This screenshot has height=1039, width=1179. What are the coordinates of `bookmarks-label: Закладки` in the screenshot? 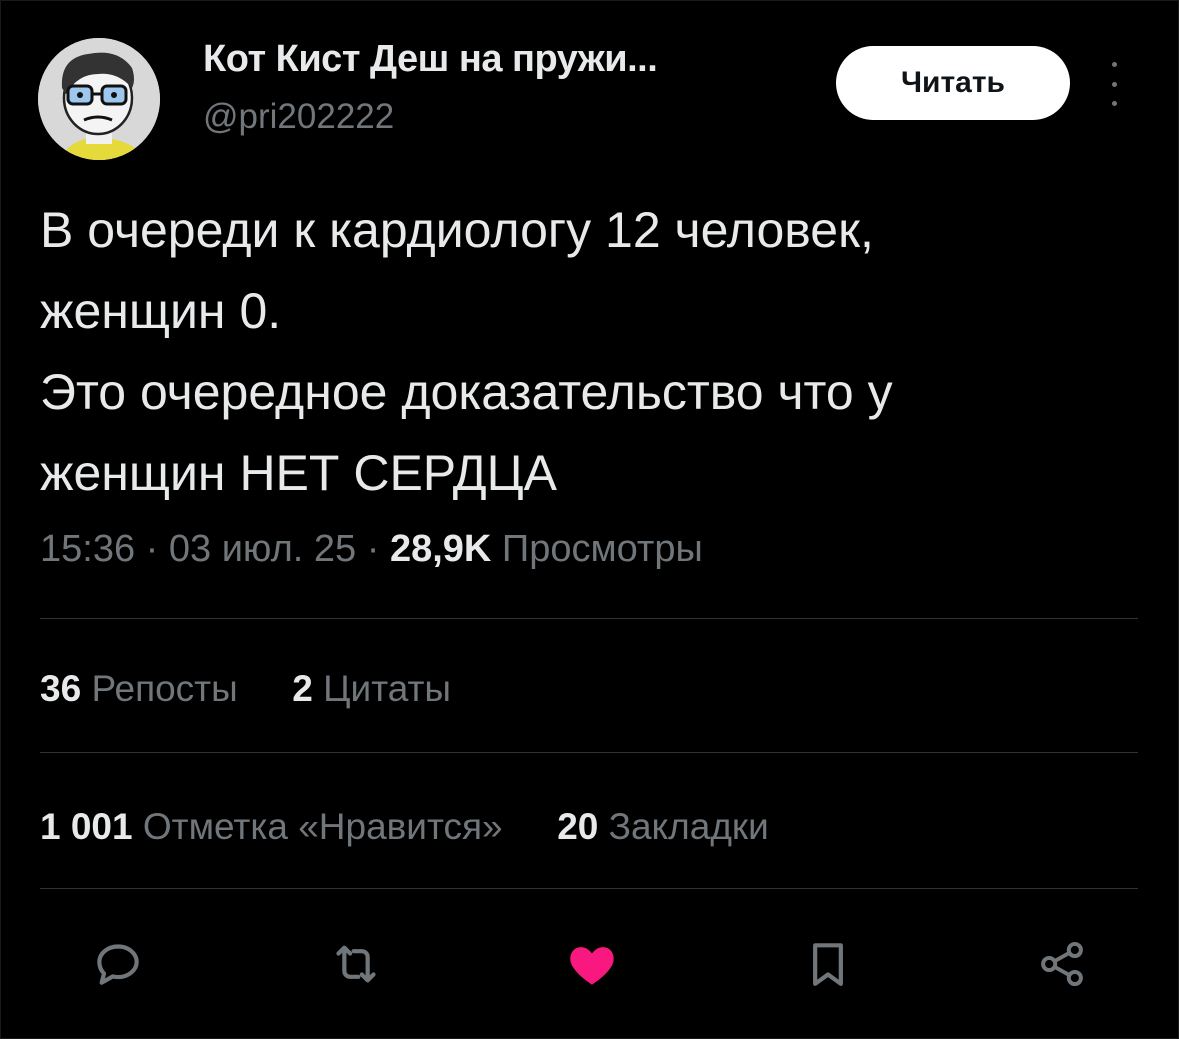 It's located at (688, 826).